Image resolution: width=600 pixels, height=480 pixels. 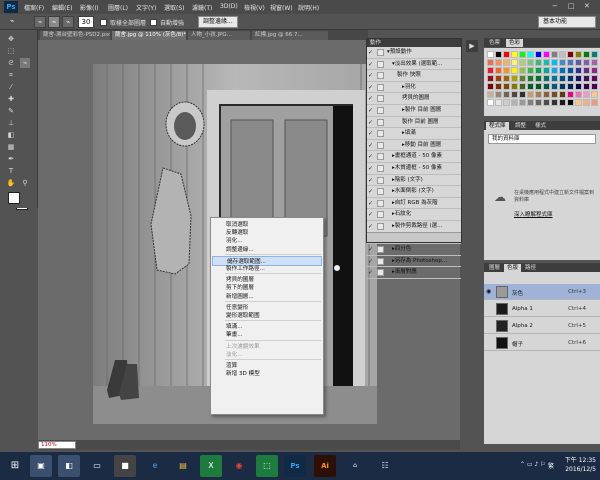 I want to click on zoom-field: 110%, so click(x=57, y=445).